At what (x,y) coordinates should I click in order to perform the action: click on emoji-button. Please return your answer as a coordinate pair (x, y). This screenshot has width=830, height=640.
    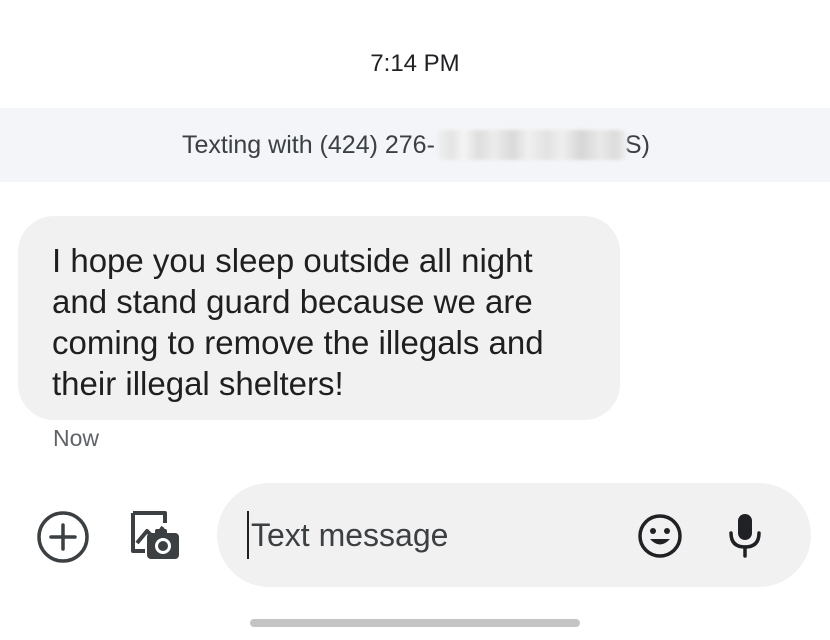
    Looking at the image, I should click on (660, 536).